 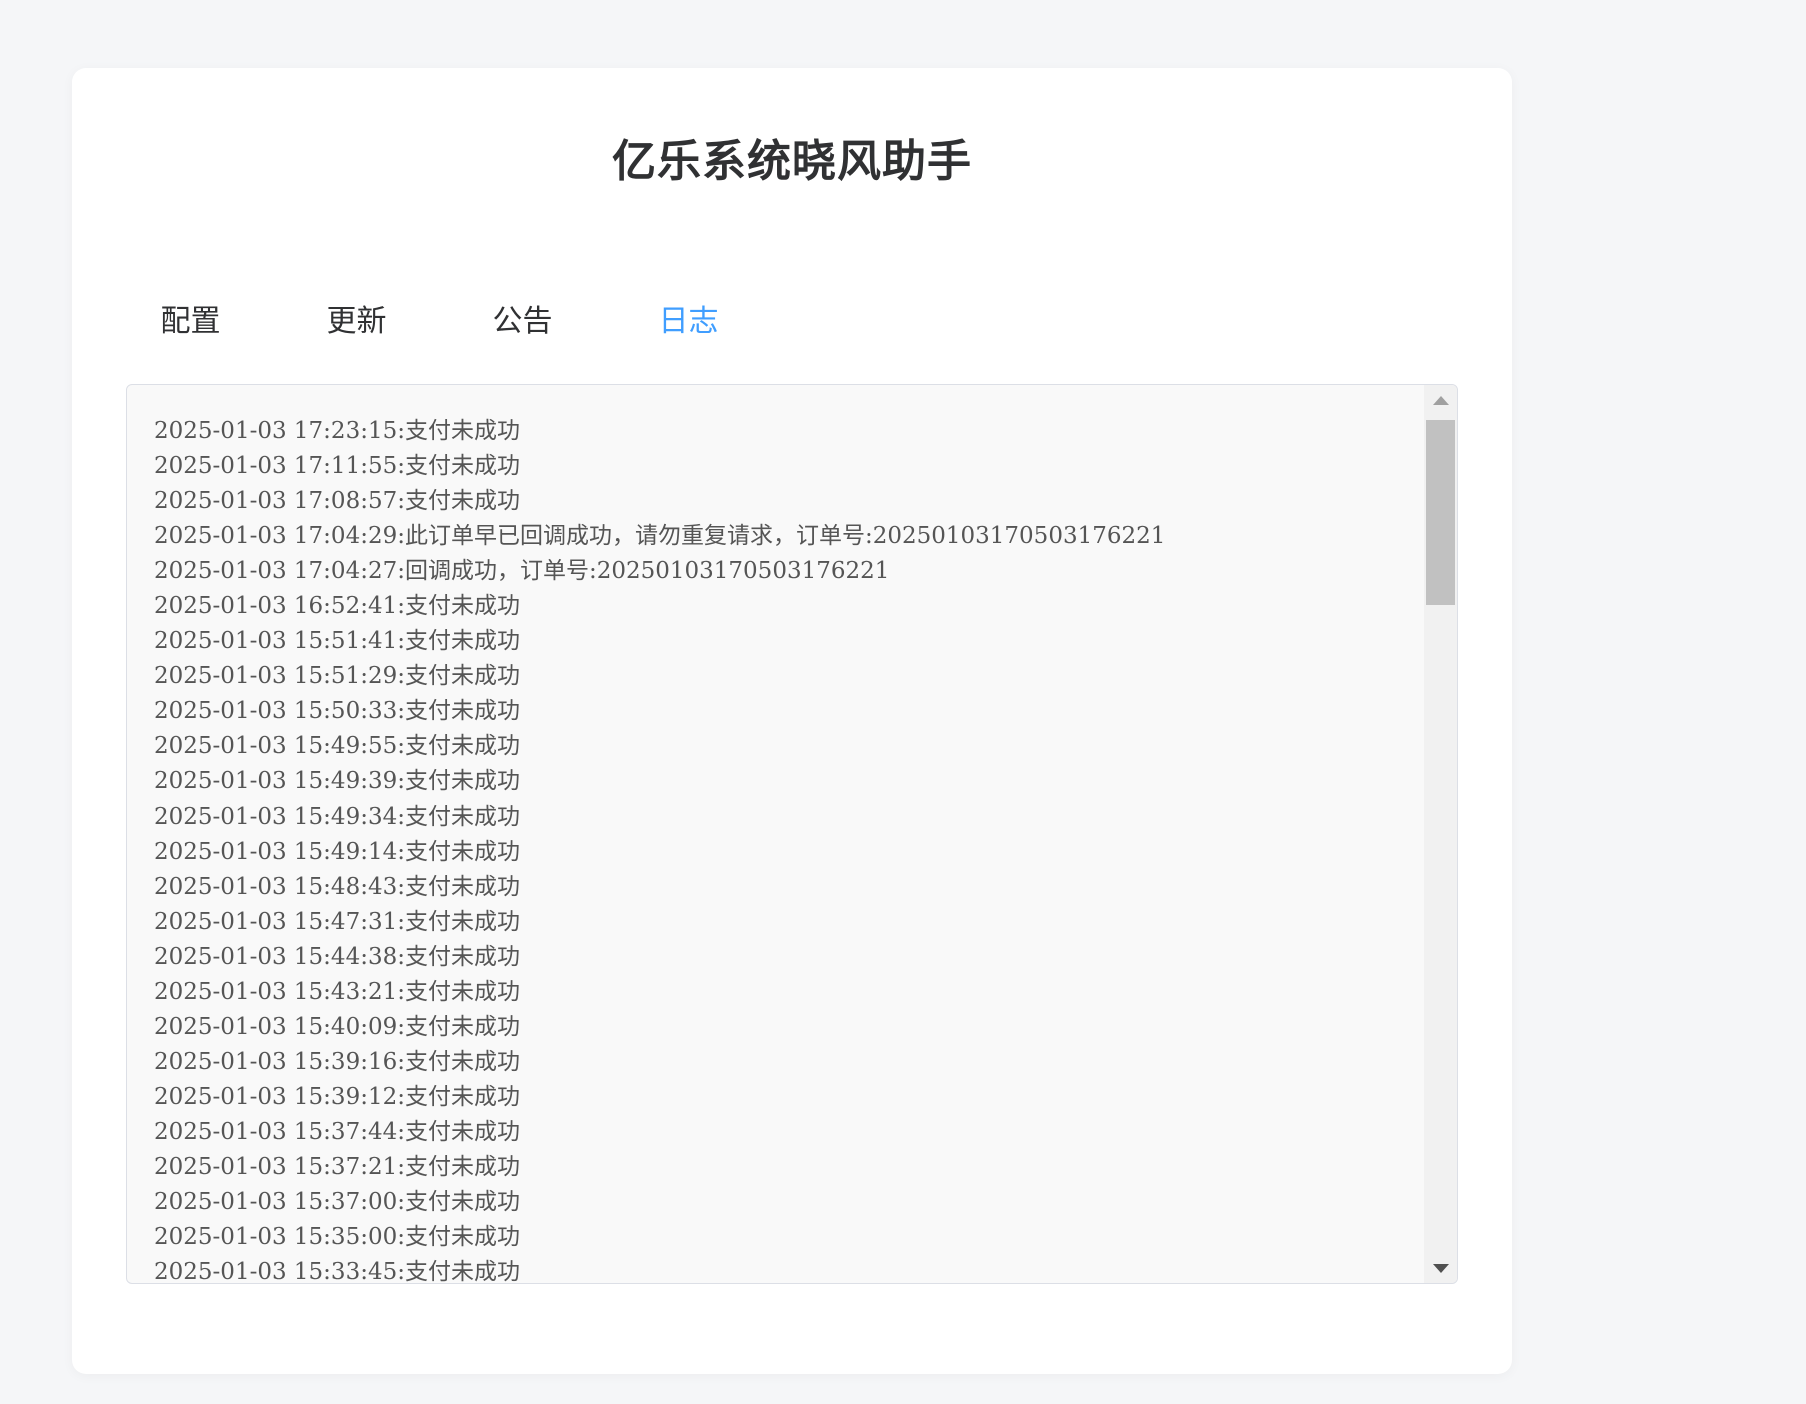 I want to click on tab-announcement-label: 公告, so click(x=523, y=322).